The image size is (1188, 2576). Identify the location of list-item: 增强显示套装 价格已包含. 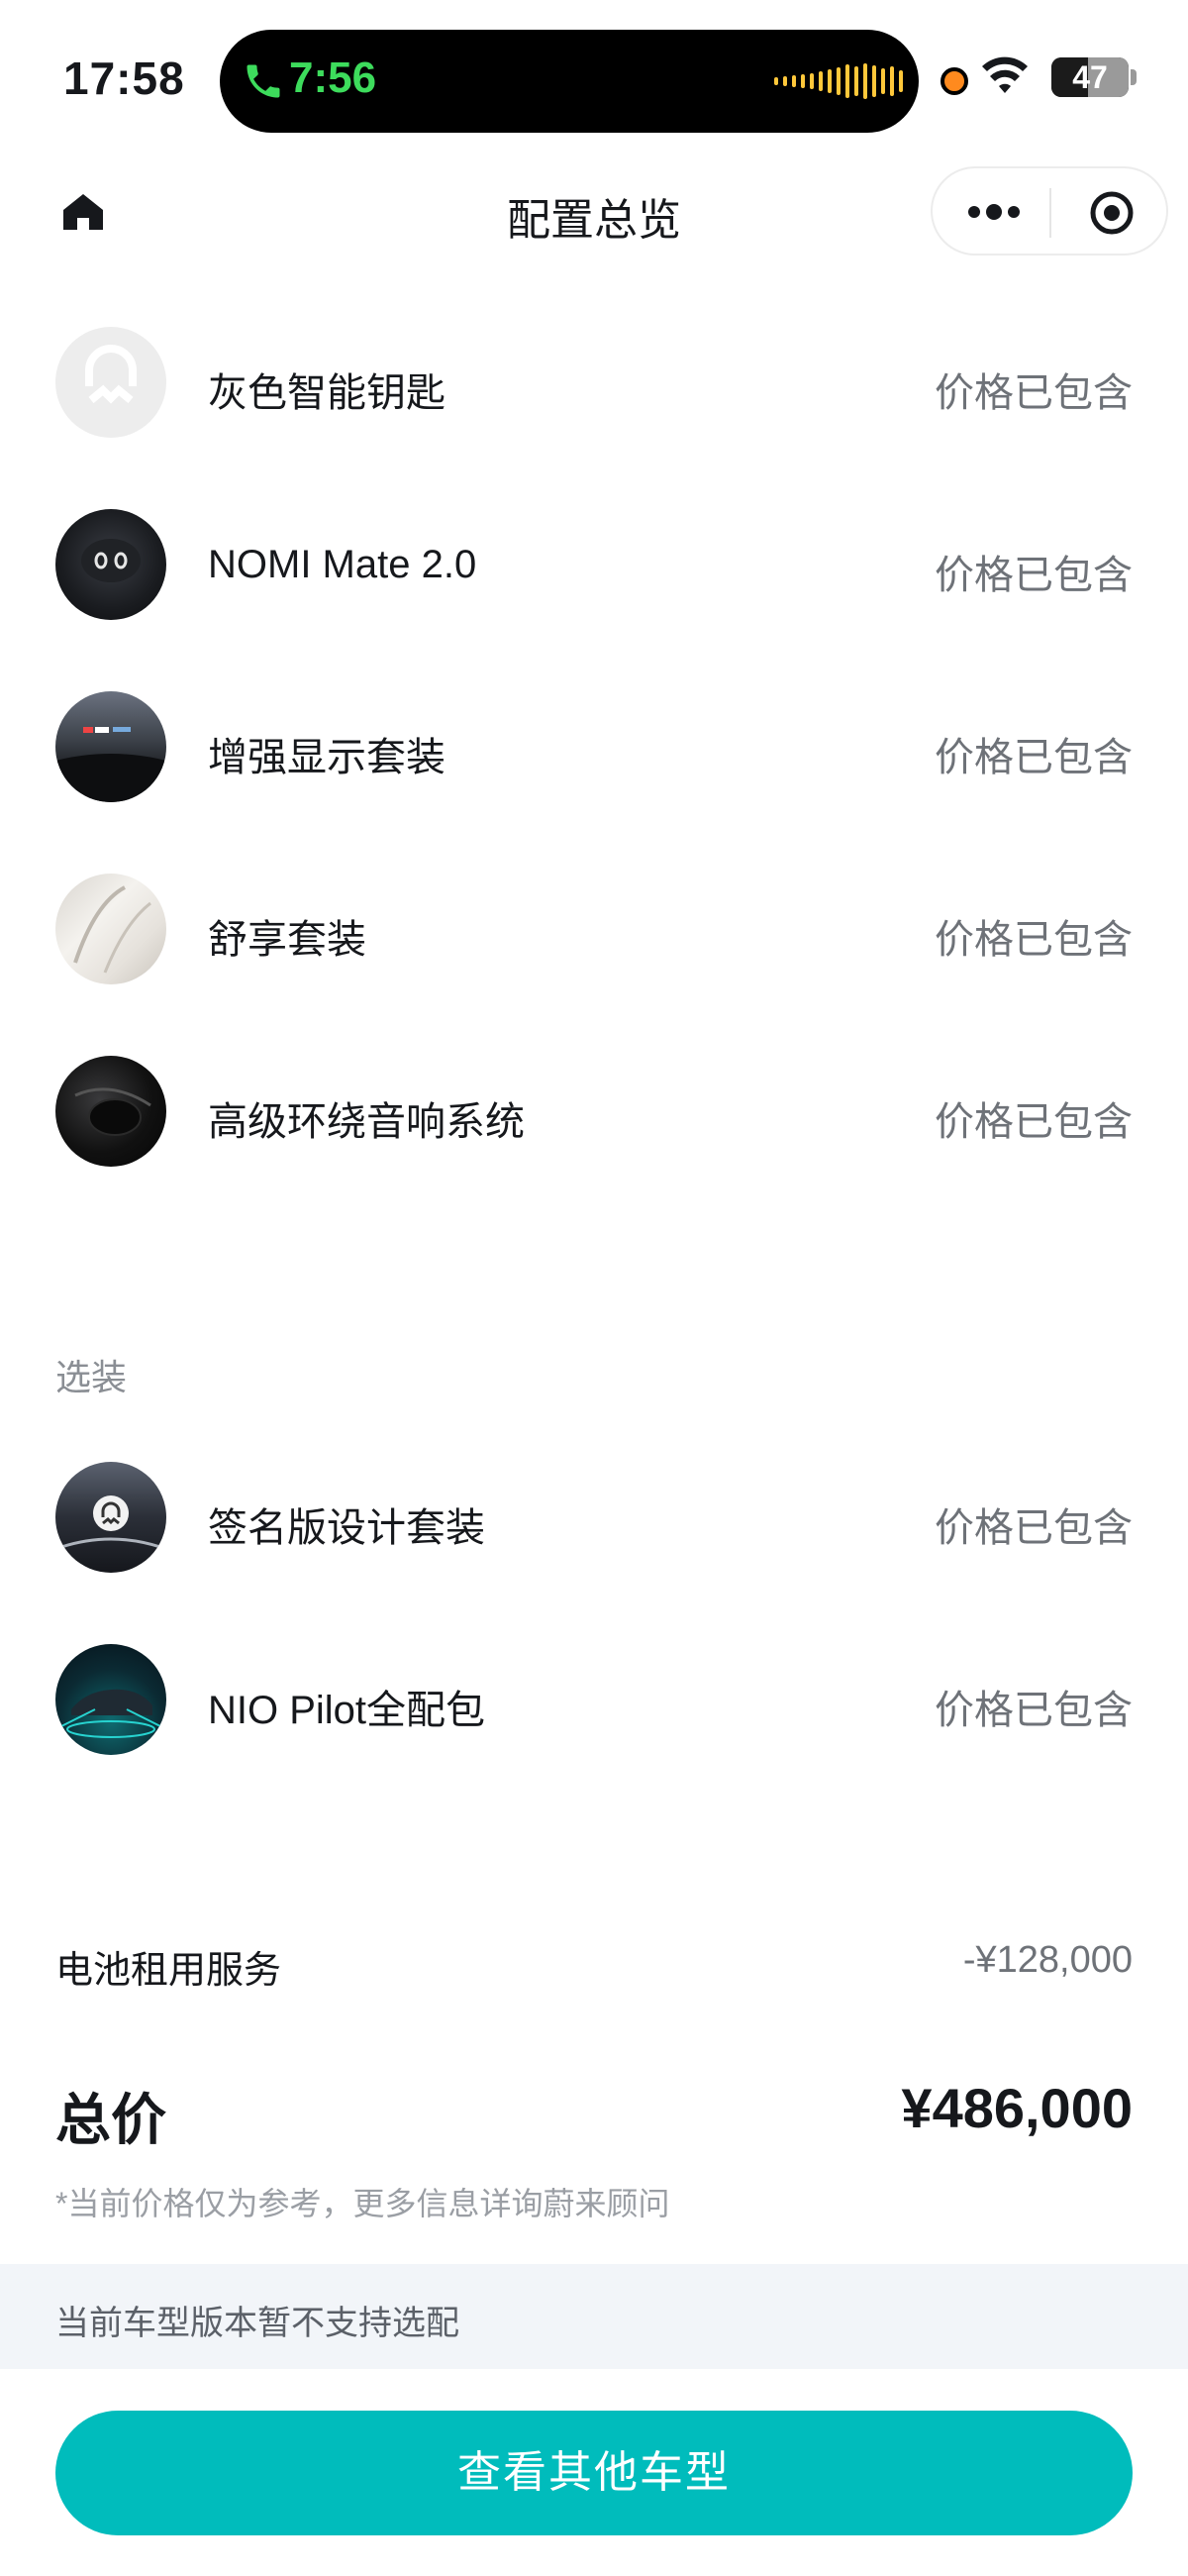
(594, 750).